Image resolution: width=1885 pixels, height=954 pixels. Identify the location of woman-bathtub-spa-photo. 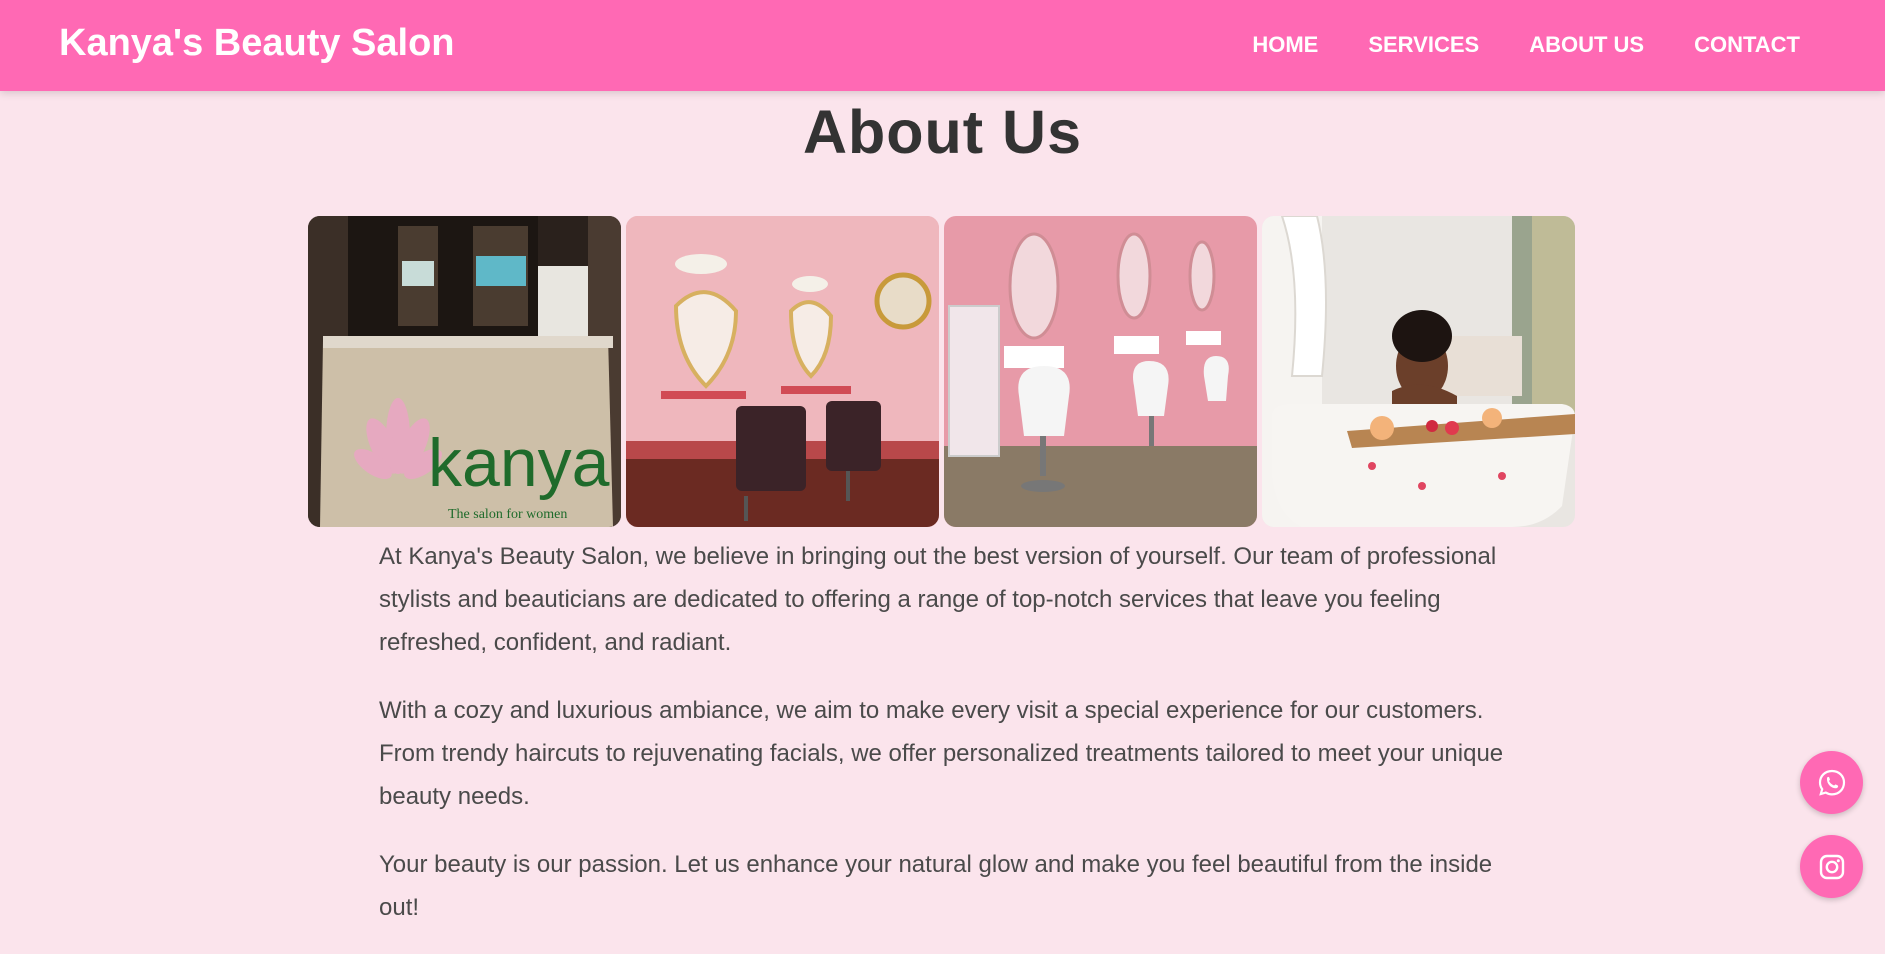
(1418, 371).